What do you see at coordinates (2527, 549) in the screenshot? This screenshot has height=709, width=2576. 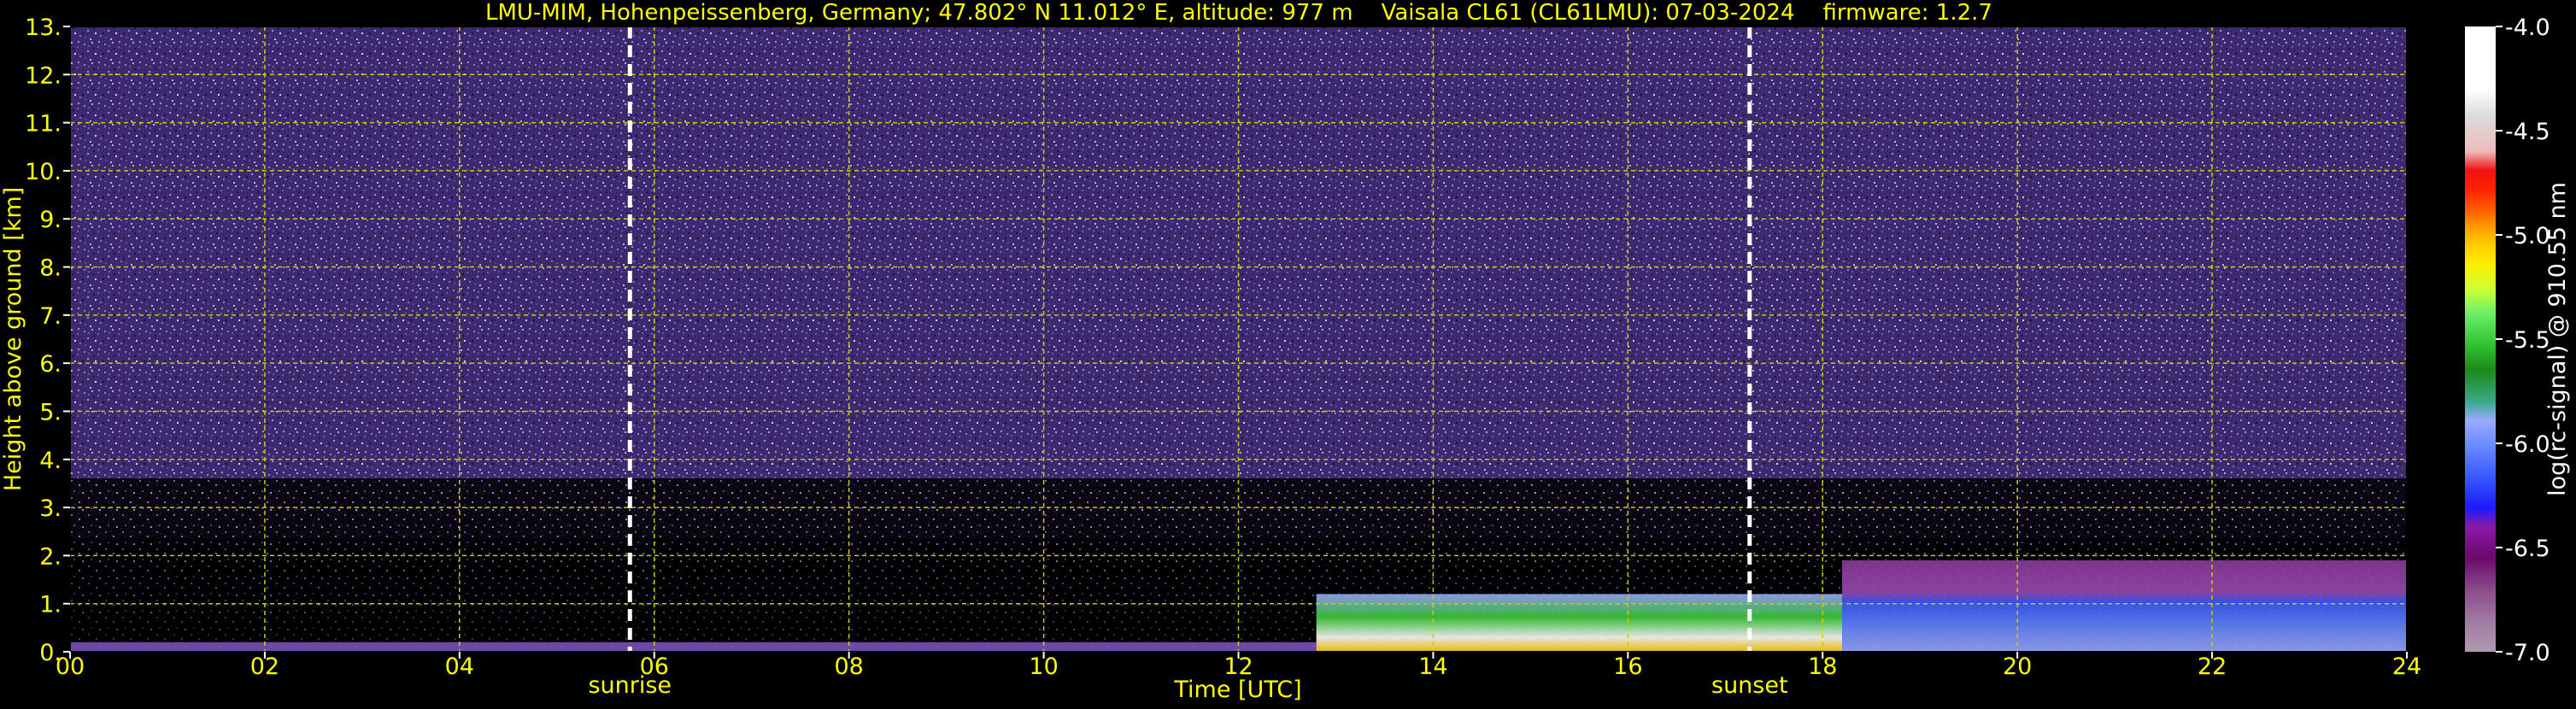 I see `colorbar-tick-label: -6.5` at bounding box center [2527, 549].